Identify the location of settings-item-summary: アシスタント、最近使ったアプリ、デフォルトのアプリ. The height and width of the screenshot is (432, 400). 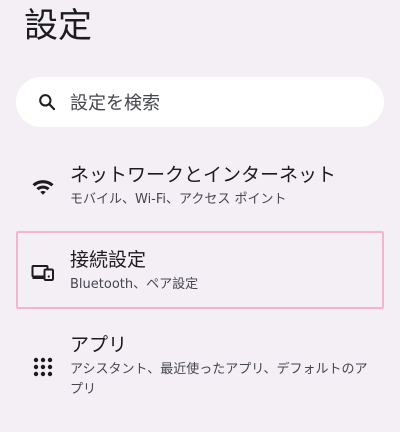
(223, 380).